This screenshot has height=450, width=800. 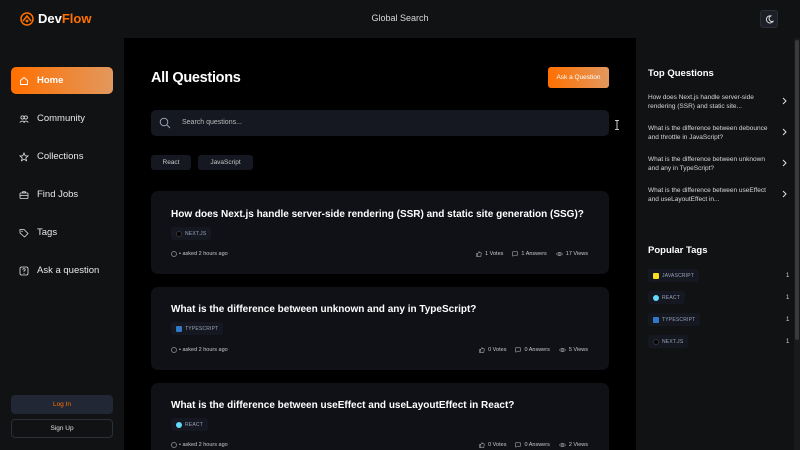 I want to click on question-tag-label: TYPESCRIPT, so click(x=202, y=328).